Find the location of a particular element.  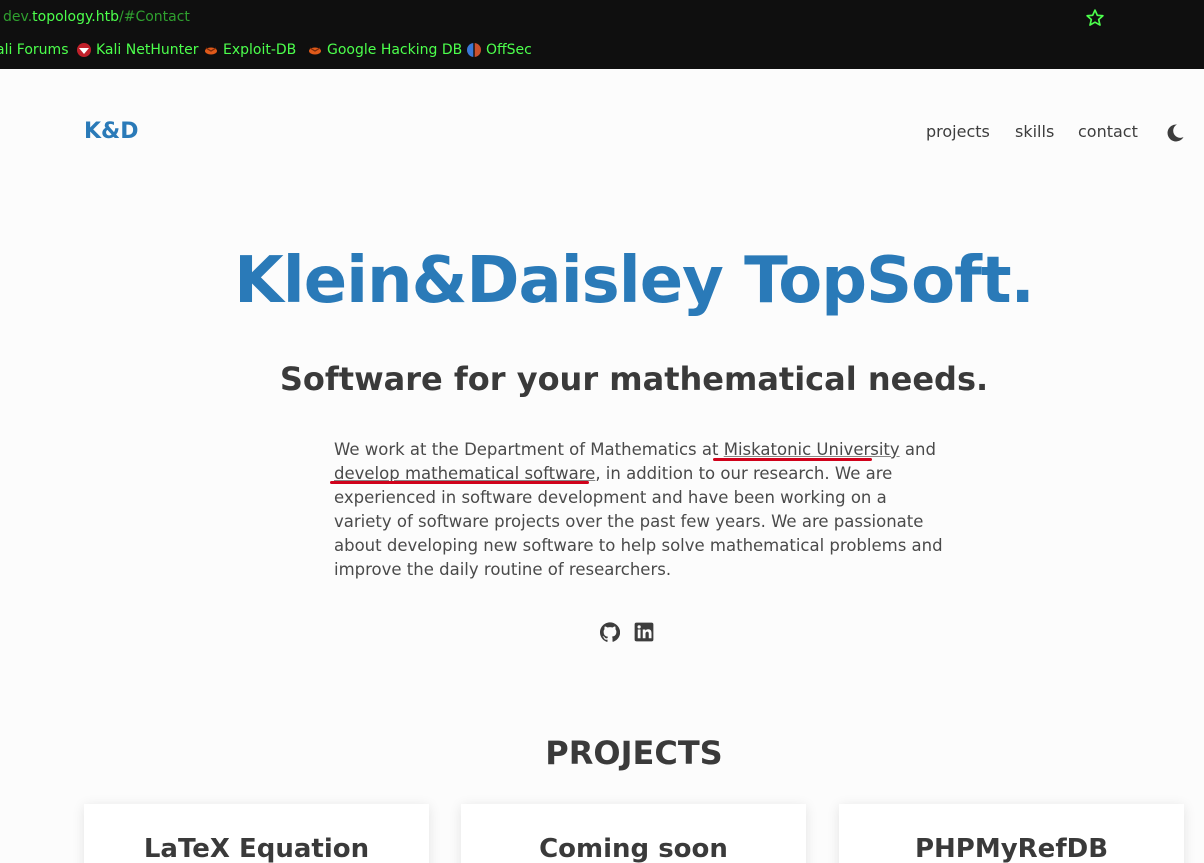

bookmark-kali-forums: ali Forums is located at coordinates (34, 50).